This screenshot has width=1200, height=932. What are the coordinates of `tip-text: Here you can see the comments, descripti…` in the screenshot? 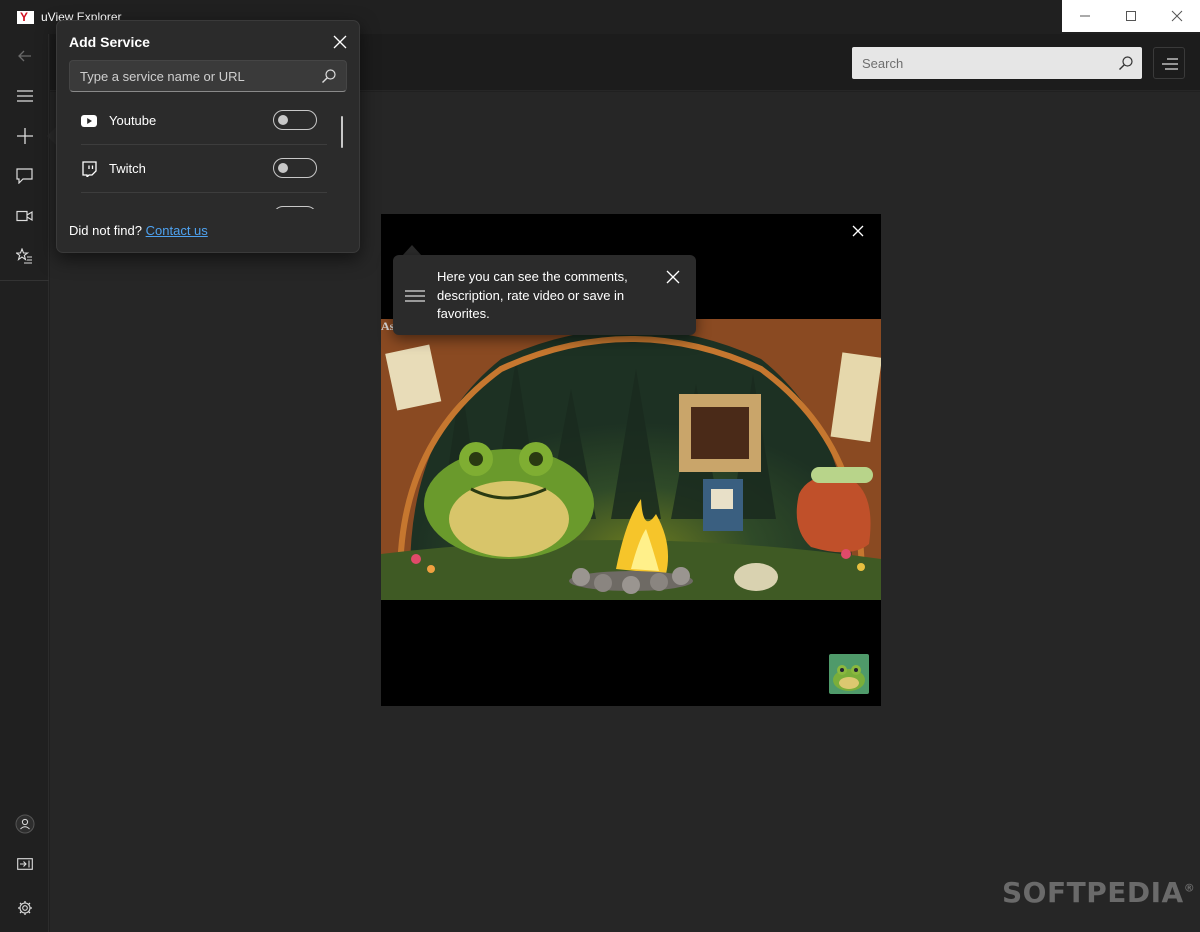 It's located at (532, 295).